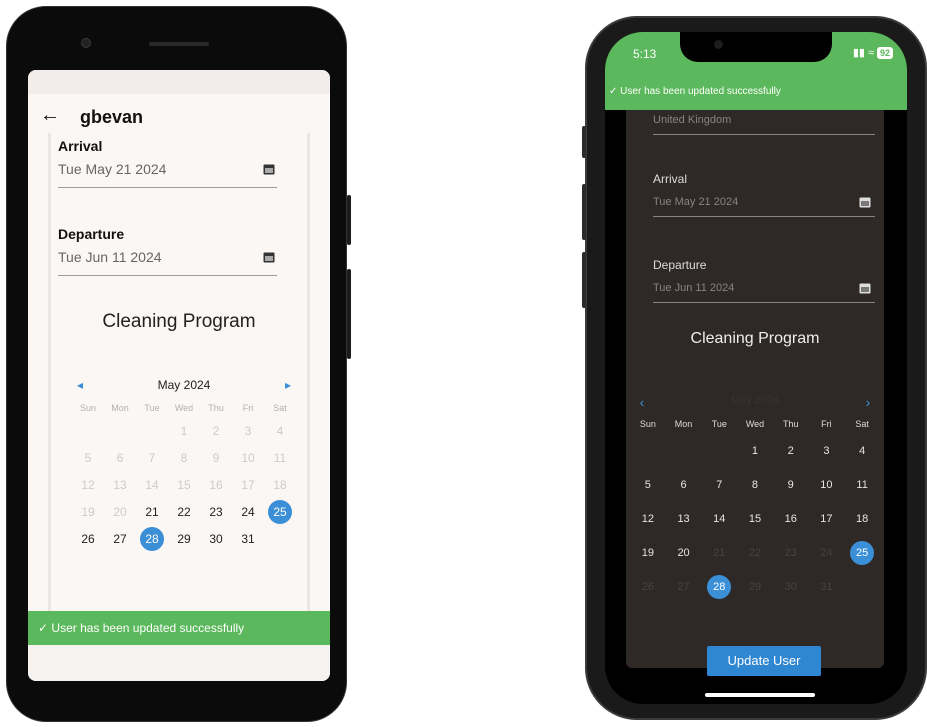 The height and width of the screenshot is (727, 927). Describe the element at coordinates (764, 122) in the screenshot. I see `country-field: United Kingdom` at that location.